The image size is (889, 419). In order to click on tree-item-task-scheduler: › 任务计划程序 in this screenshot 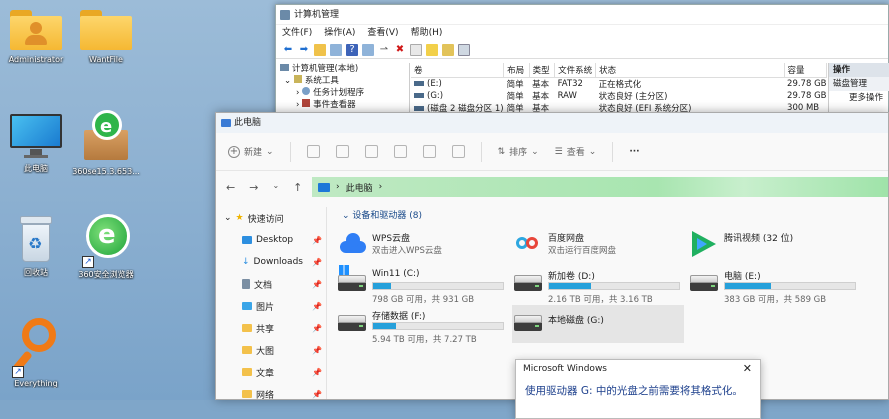, I will do `click(342, 93)`.